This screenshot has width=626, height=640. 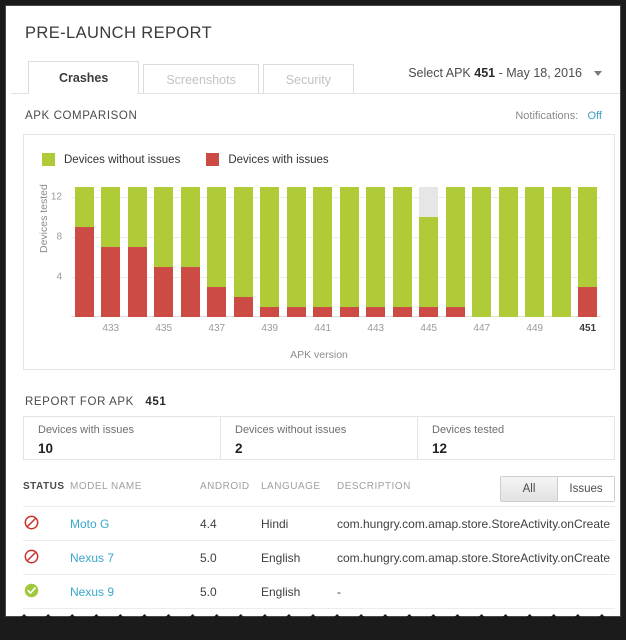 What do you see at coordinates (44, 218) in the screenshot?
I see `chart-y-axis-label: Devices tested` at bounding box center [44, 218].